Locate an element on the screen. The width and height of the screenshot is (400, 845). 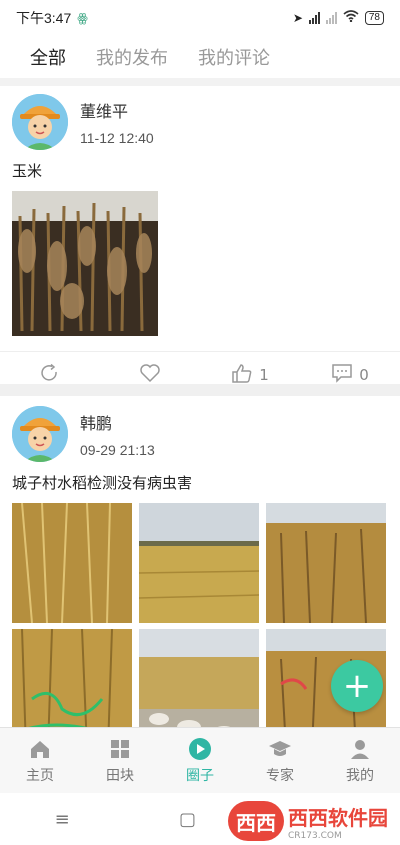
post-author: 韩鹏 is located at coordinates (117, 422).